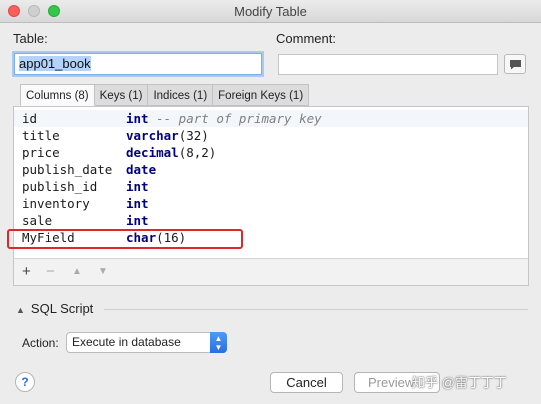 The width and height of the screenshot is (541, 404). Describe the element at coordinates (57, 95) in the screenshot. I see `tab-columns: Columns (8)` at that location.